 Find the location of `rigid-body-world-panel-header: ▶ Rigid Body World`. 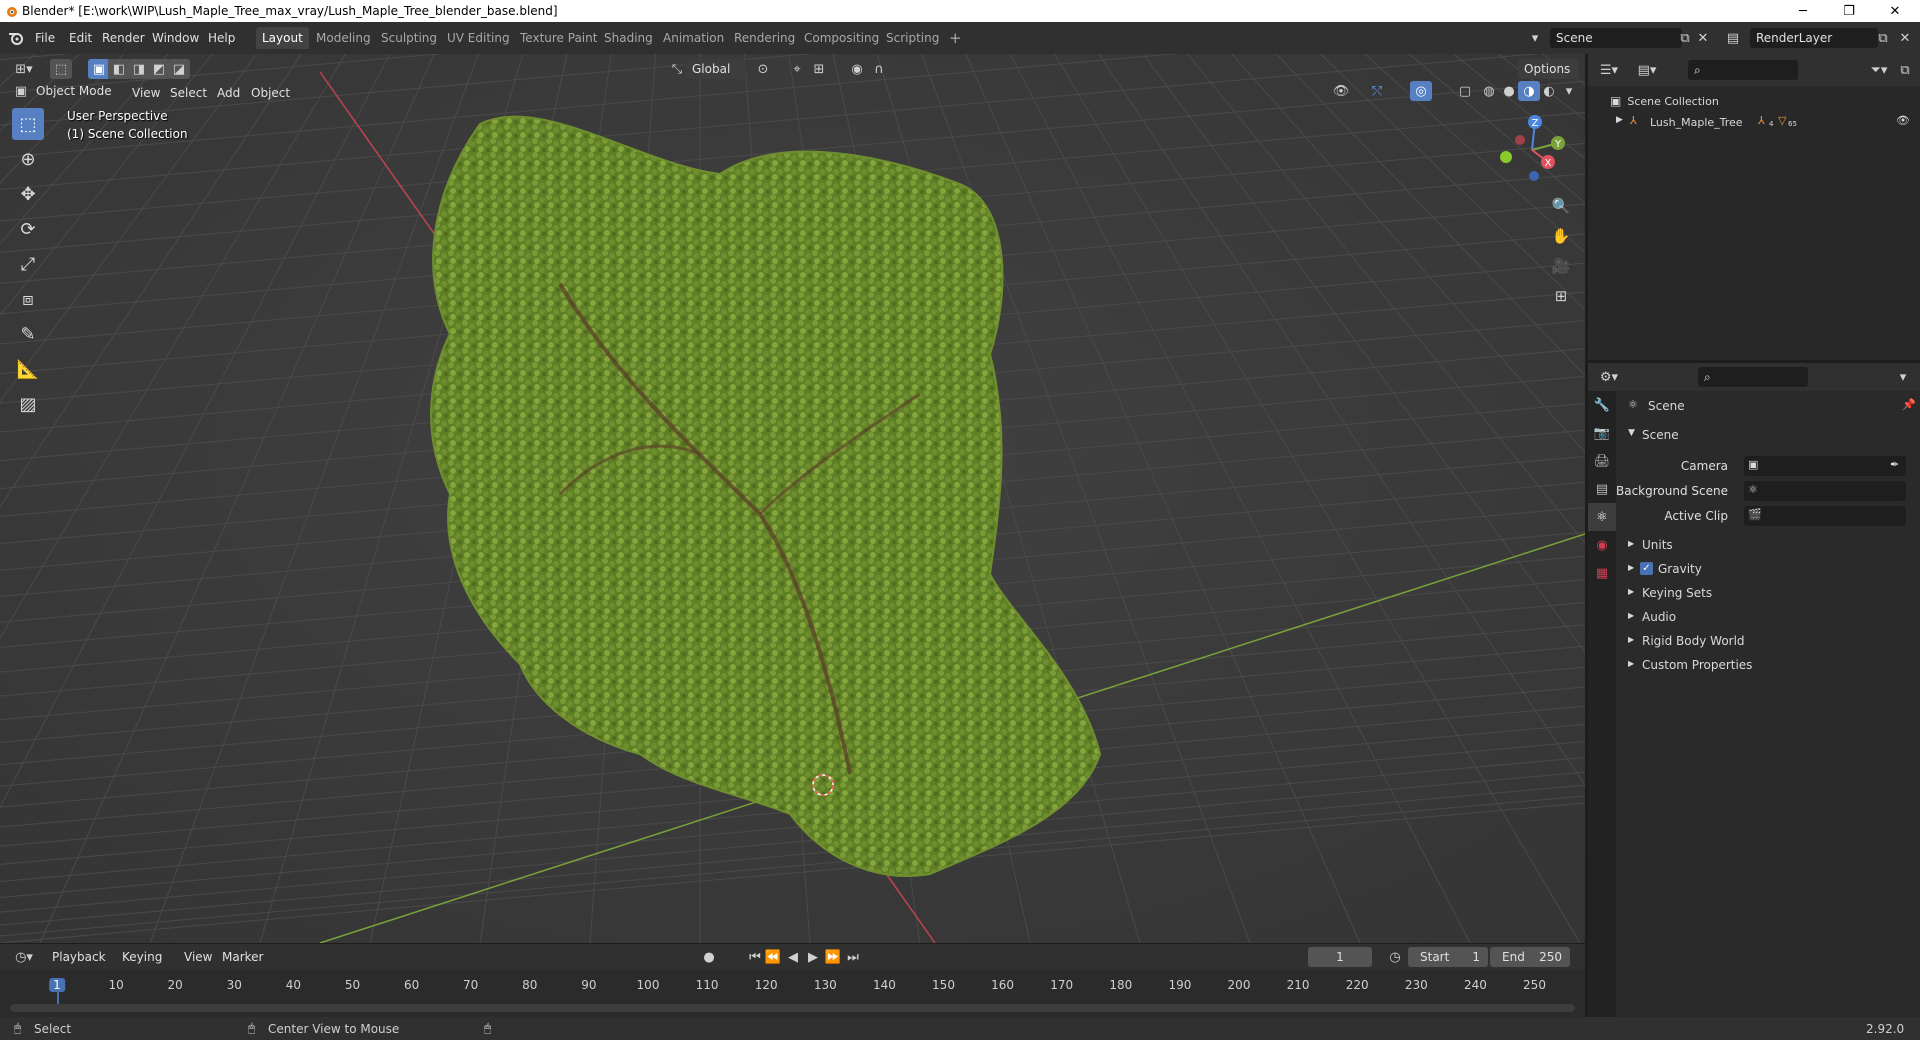

rigid-body-world-panel-header: ▶ Rigid Body World is located at coordinates (1768, 641).